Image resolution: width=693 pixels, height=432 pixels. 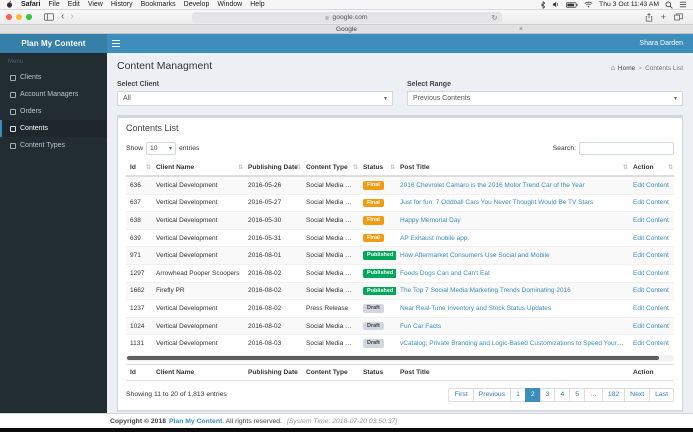 What do you see at coordinates (663, 17) in the screenshot?
I see `new-tab-button: +` at bounding box center [663, 17].